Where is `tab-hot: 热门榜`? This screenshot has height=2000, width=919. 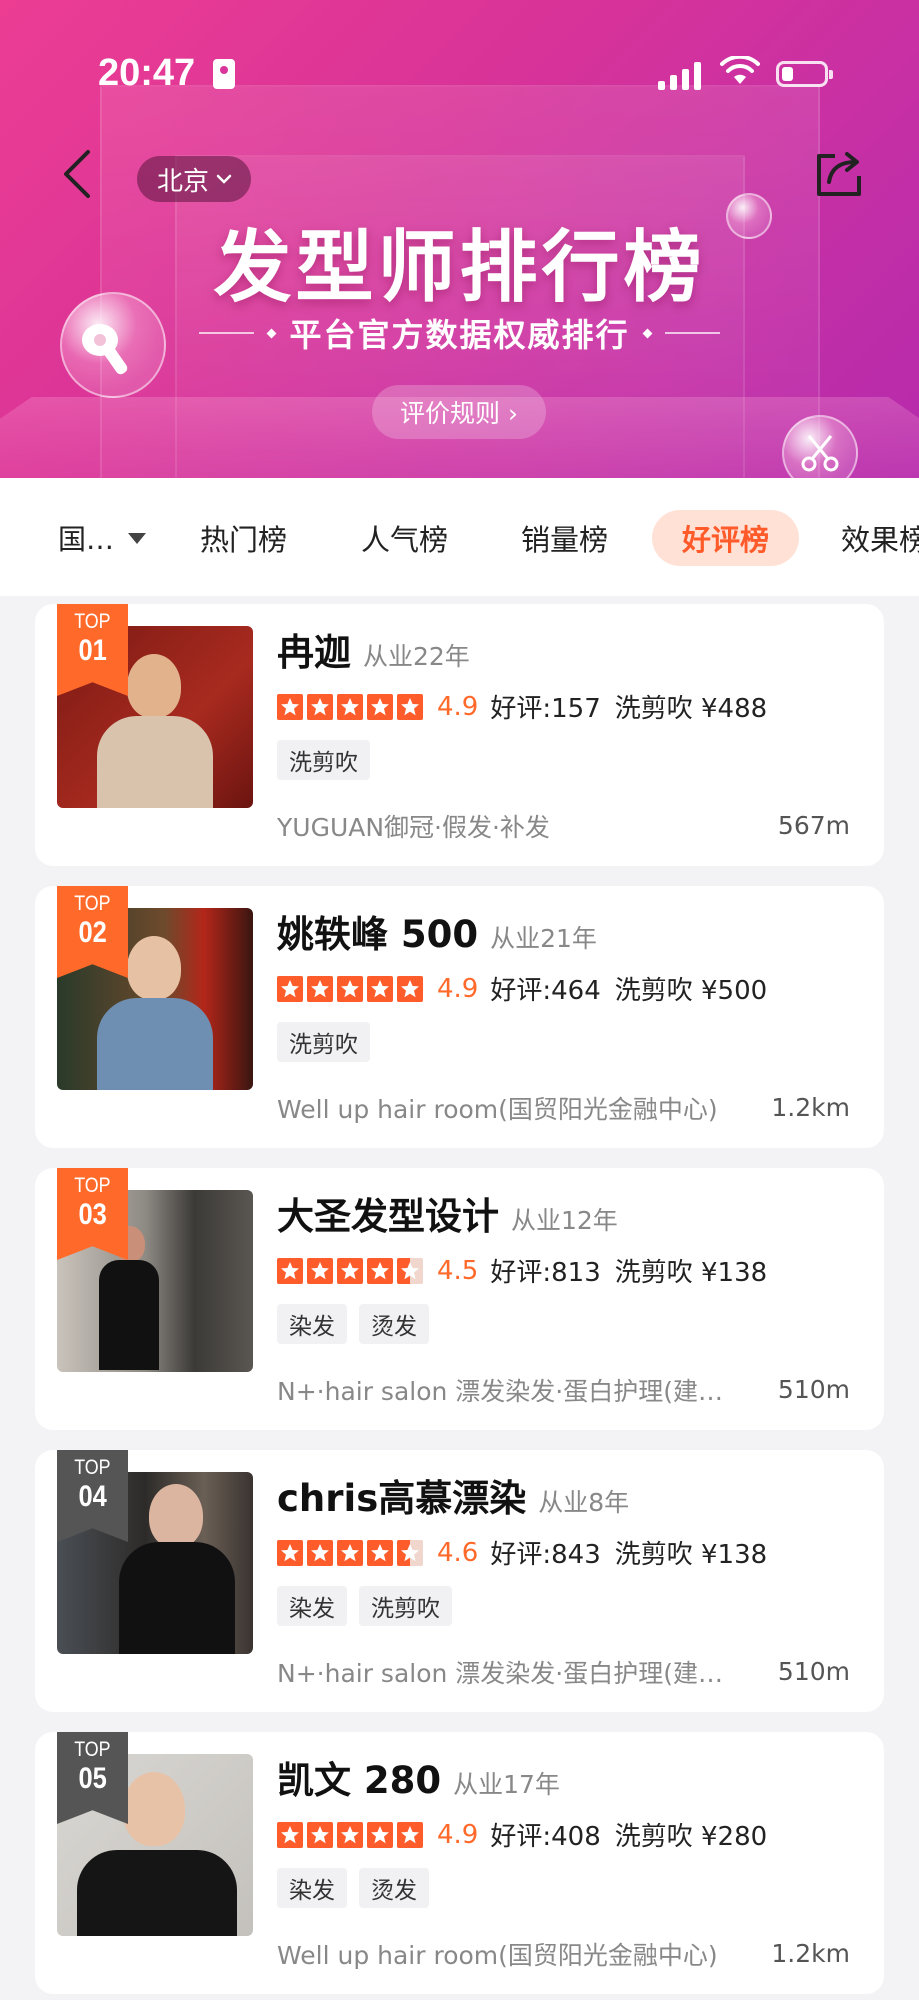
tab-hot: 热门榜 is located at coordinates (243, 538).